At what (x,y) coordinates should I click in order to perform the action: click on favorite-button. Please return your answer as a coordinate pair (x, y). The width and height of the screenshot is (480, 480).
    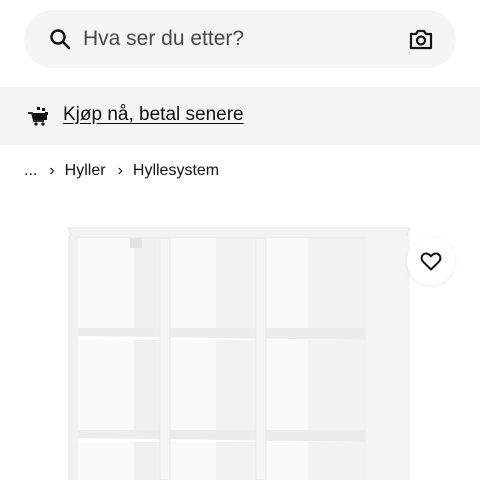
    Looking at the image, I should click on (431, 261).